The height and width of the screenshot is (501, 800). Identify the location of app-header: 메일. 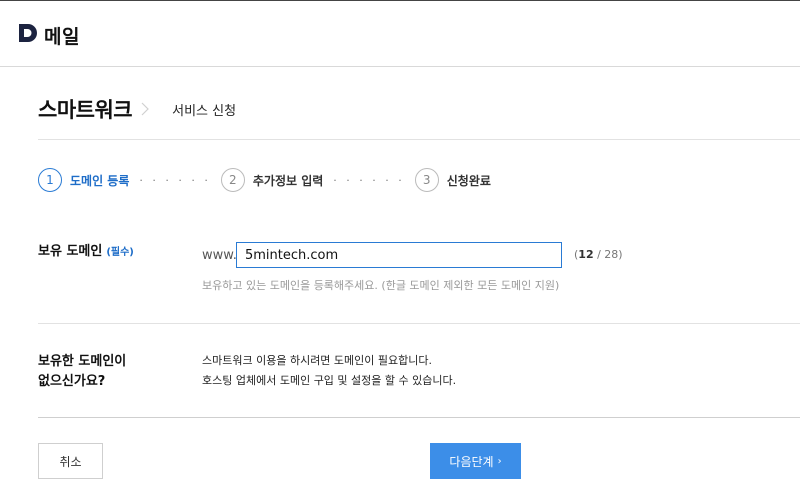
(400, 34).